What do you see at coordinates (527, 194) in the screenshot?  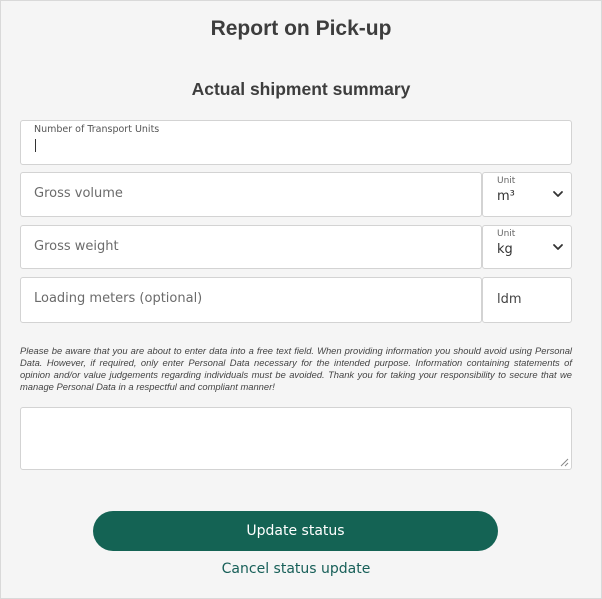 I see `gross-volume-unit-select: Unit m³` at bounding box center [527, 194].